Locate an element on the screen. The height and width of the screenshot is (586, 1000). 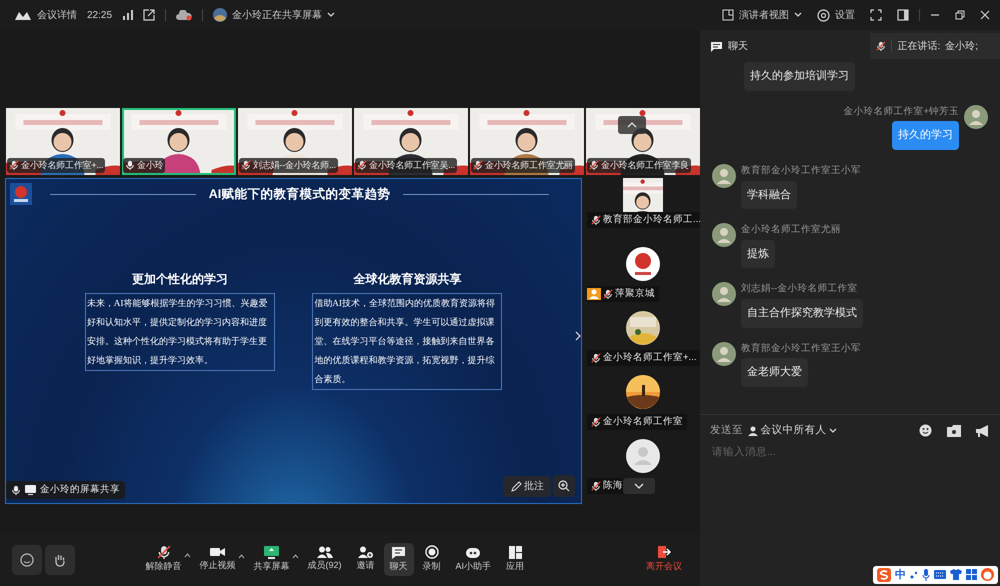
add-person-icon is located at coordinates (366, 552).